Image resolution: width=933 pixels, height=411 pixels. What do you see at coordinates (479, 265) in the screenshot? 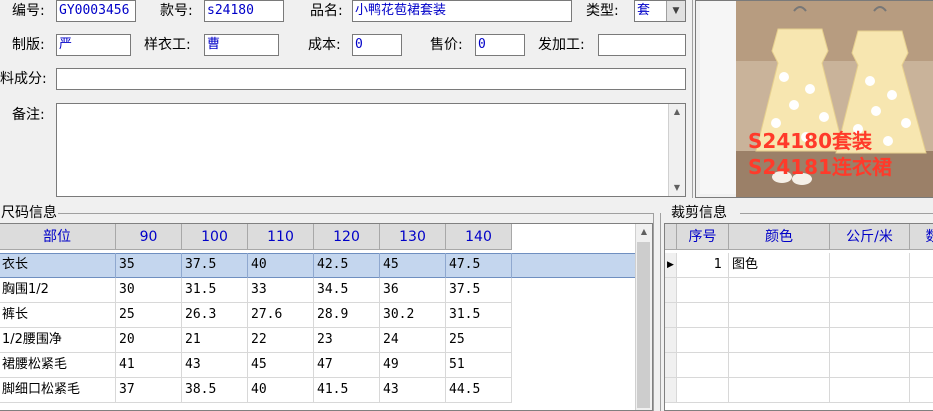
I see `row-size-cell: 47.5` at bounding box center [479, 265].